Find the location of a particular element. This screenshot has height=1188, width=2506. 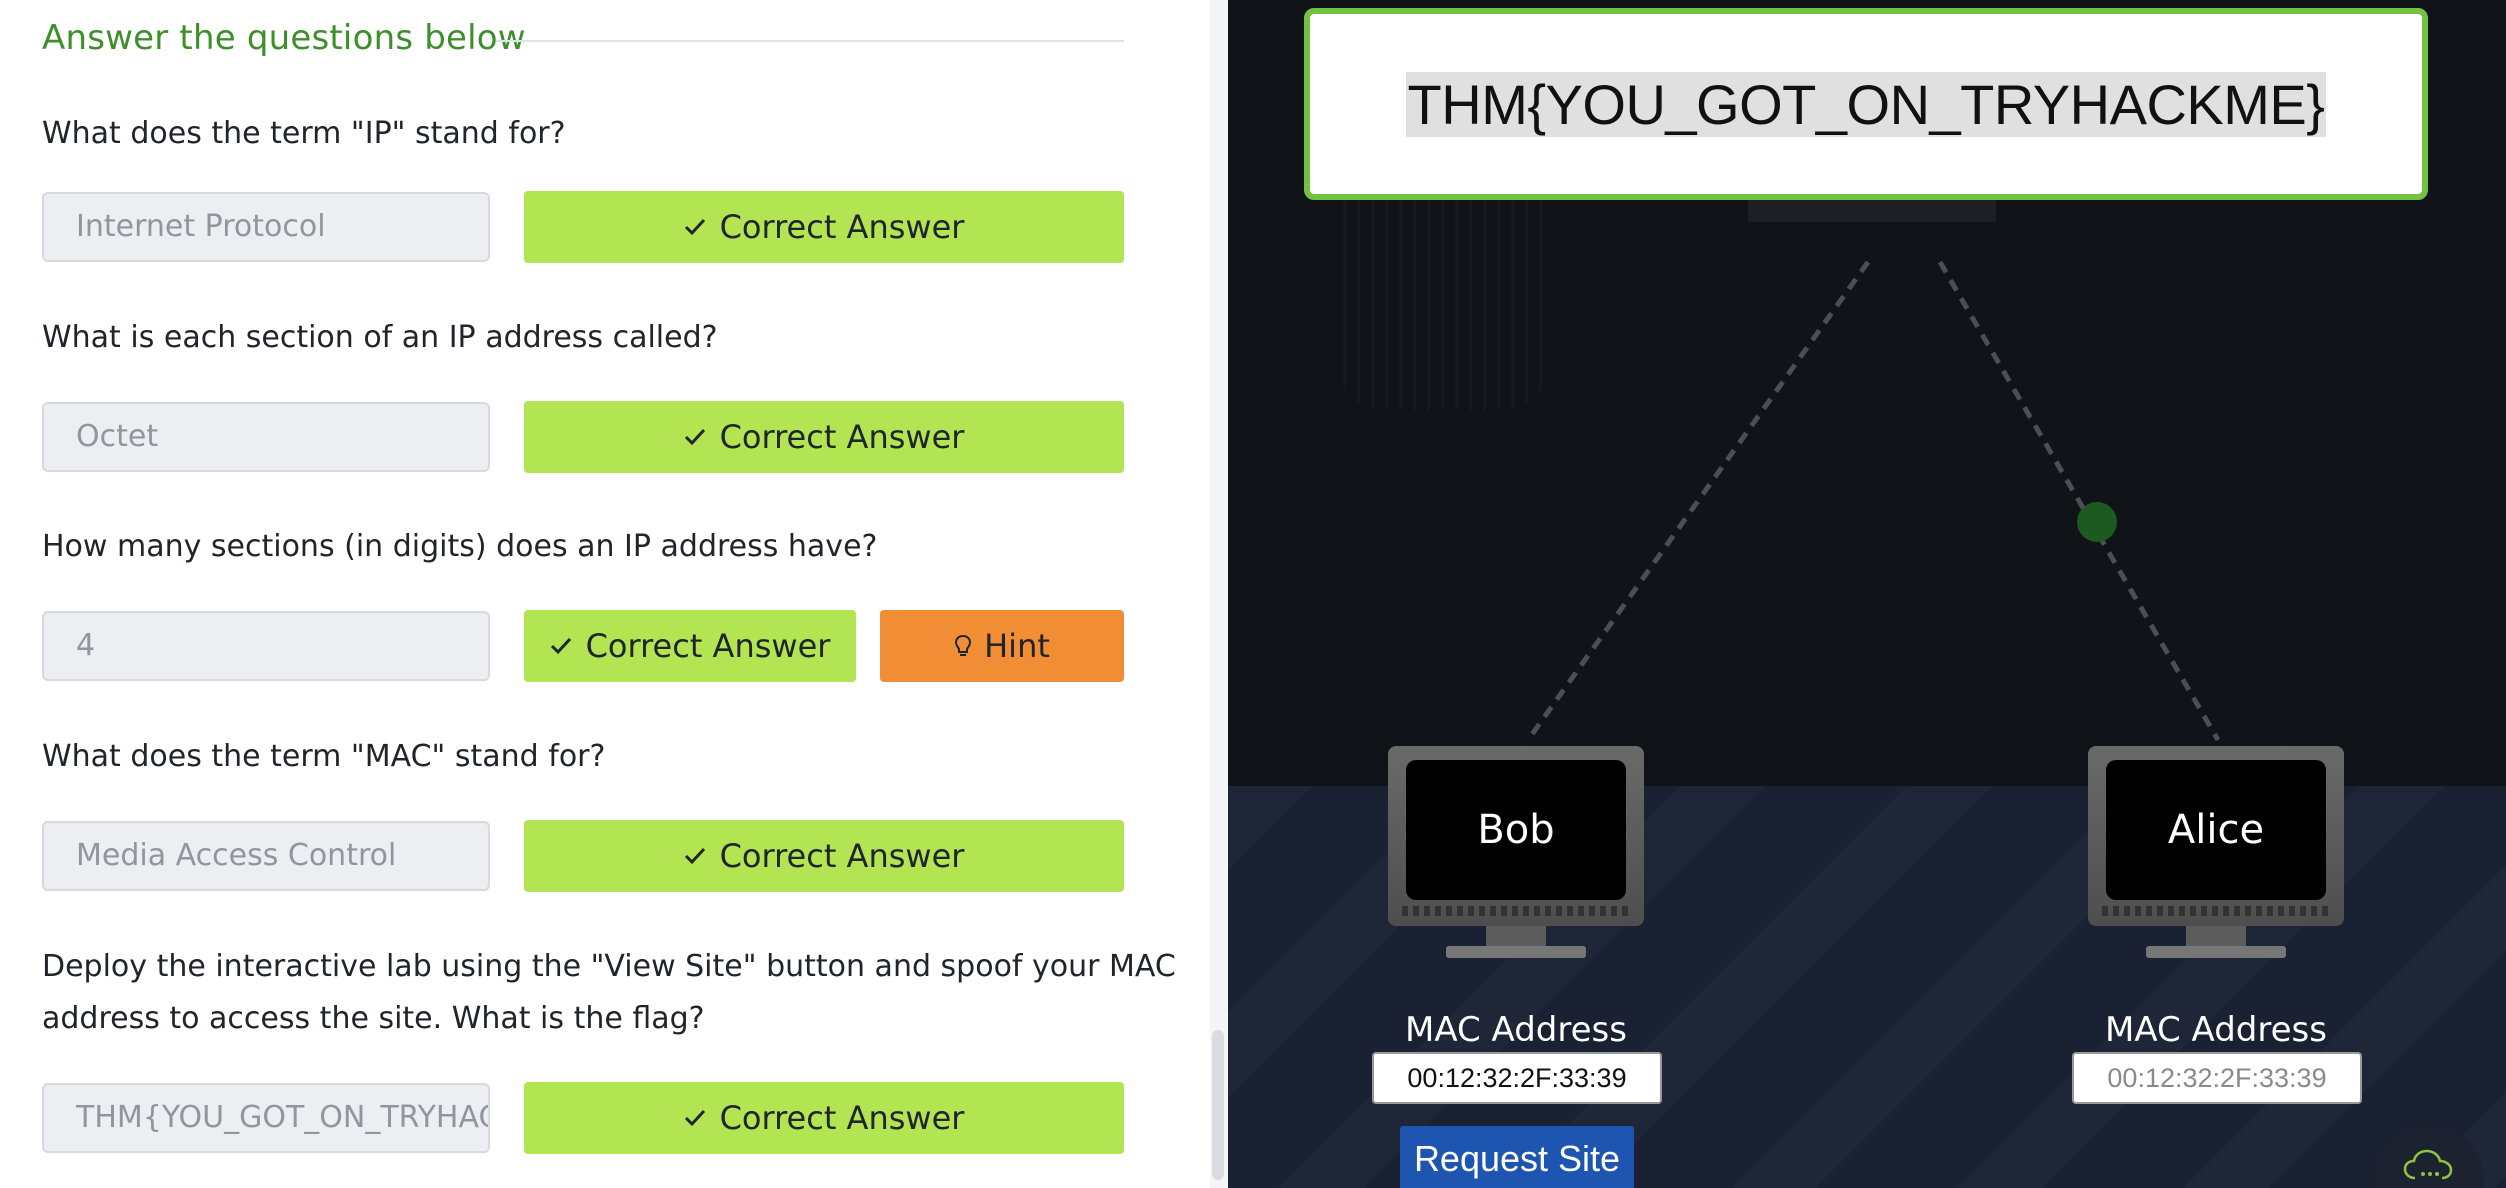

answer-3-correct-button: Correct Answer is located at coordinates (690, 646).